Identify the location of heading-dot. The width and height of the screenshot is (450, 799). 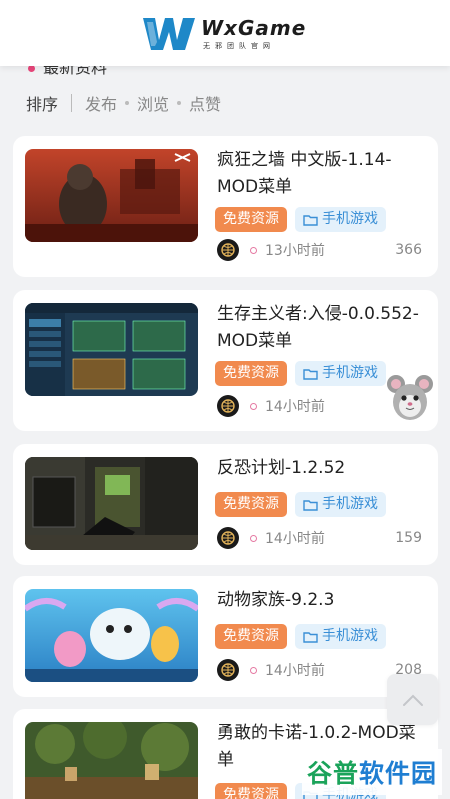
(31, 68).